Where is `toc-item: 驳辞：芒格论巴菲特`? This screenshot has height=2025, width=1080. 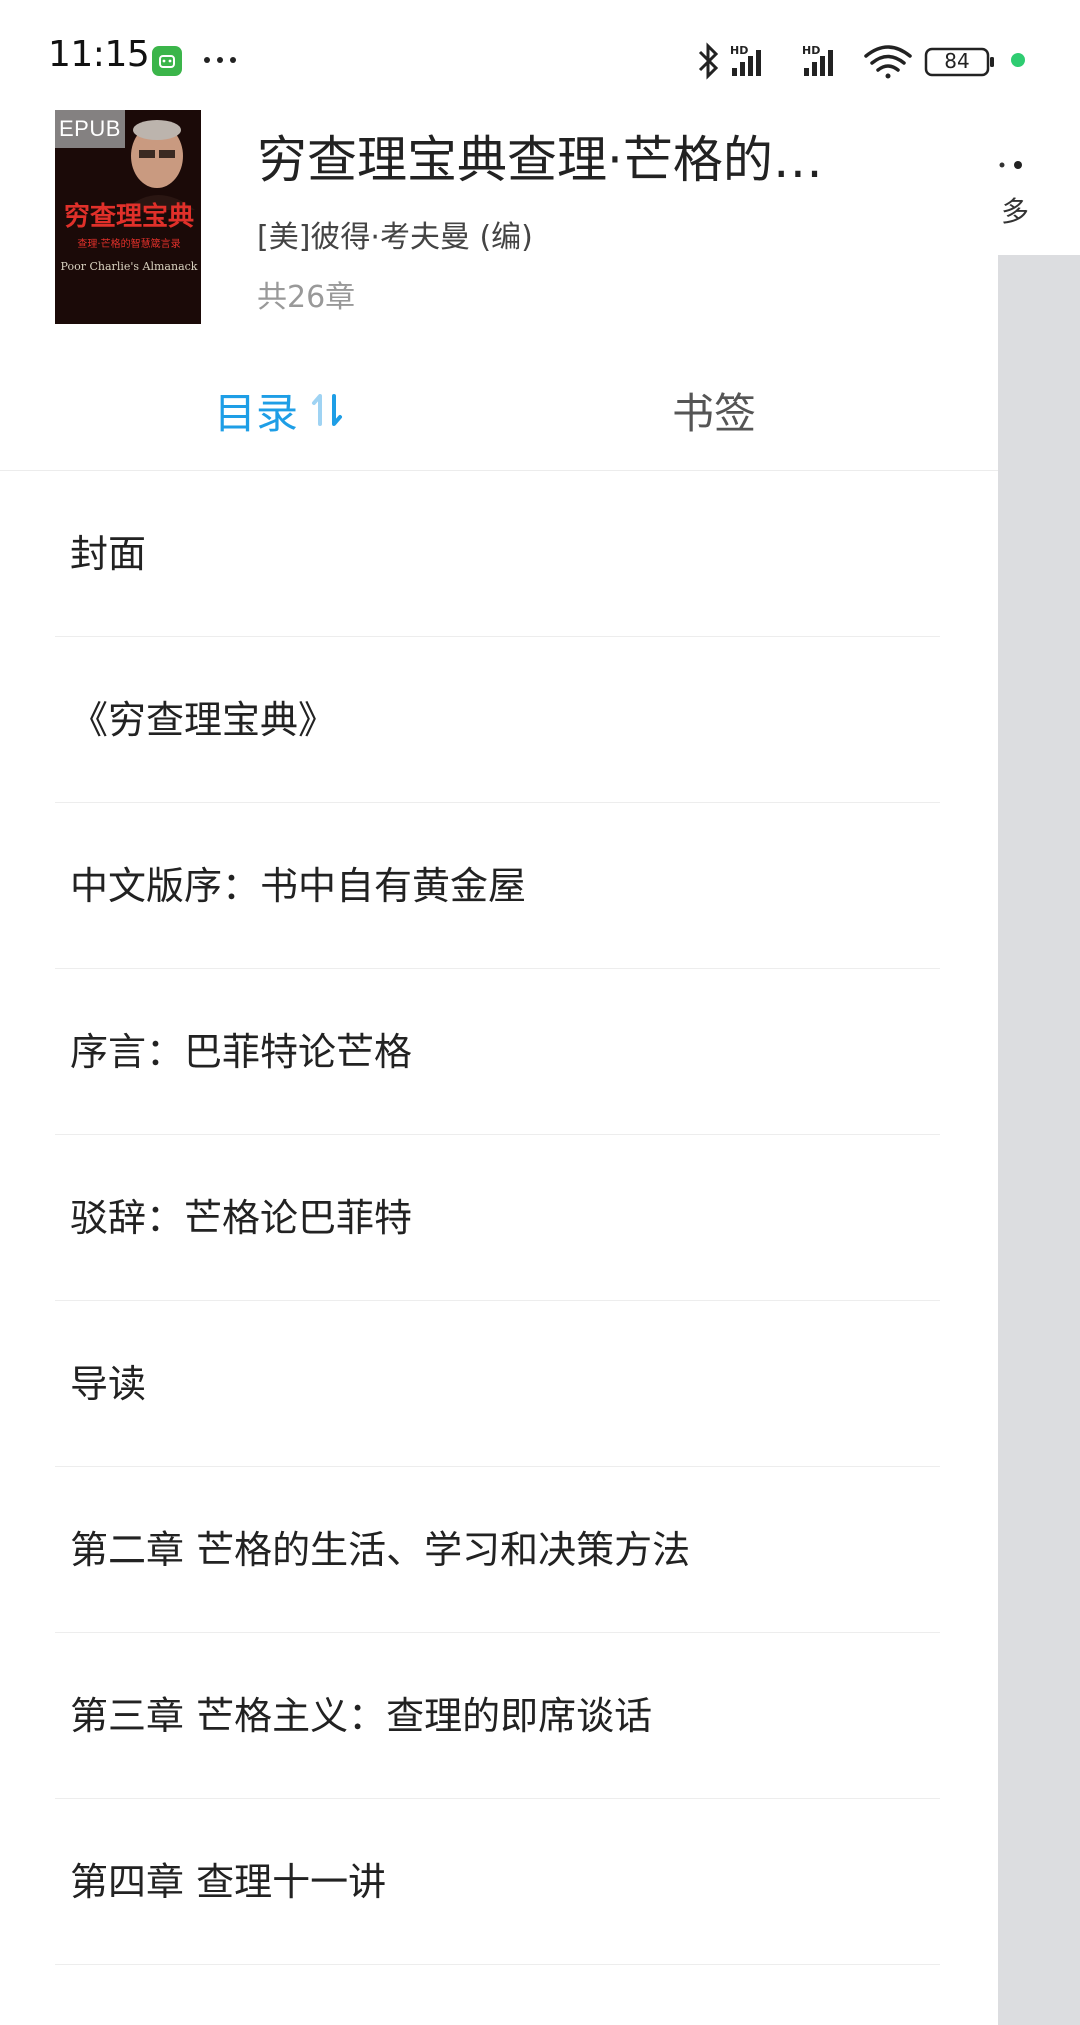 toc-item: 驳辞：芒格论巴菲特 is located at coordinates (499, 1218).